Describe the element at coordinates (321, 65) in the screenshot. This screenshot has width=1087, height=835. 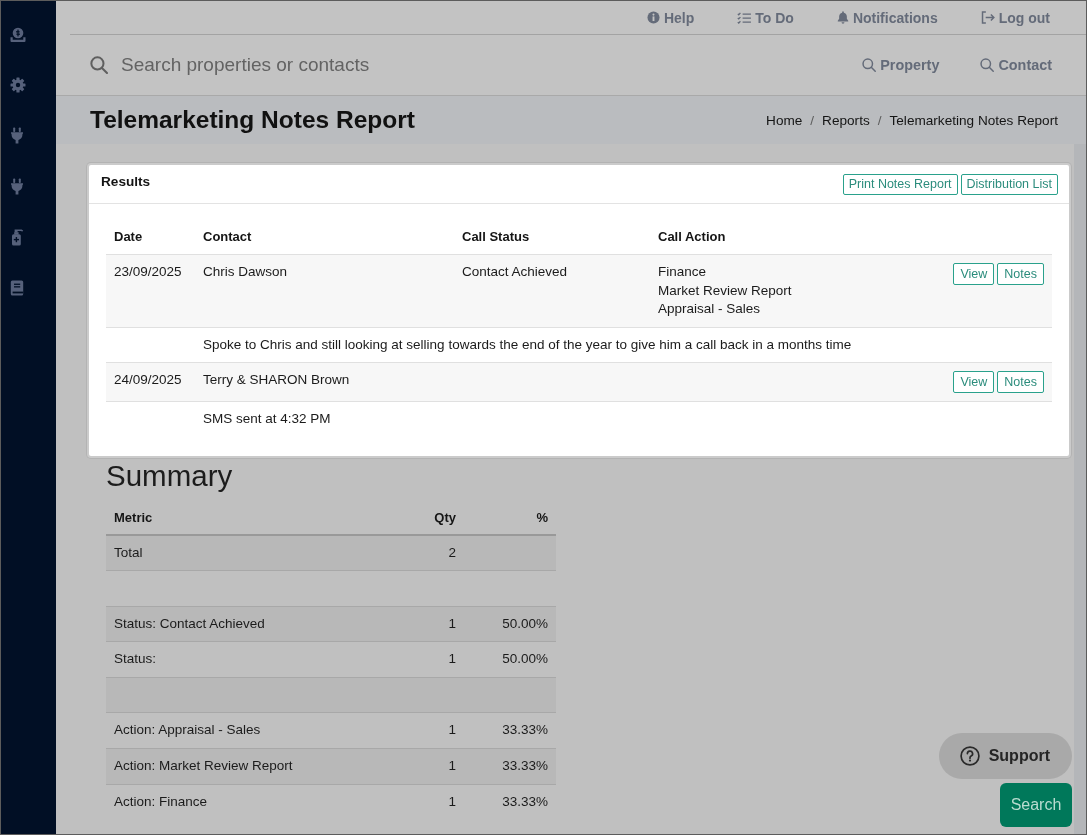
I see `search-field: Search properties or contacts` at that location.